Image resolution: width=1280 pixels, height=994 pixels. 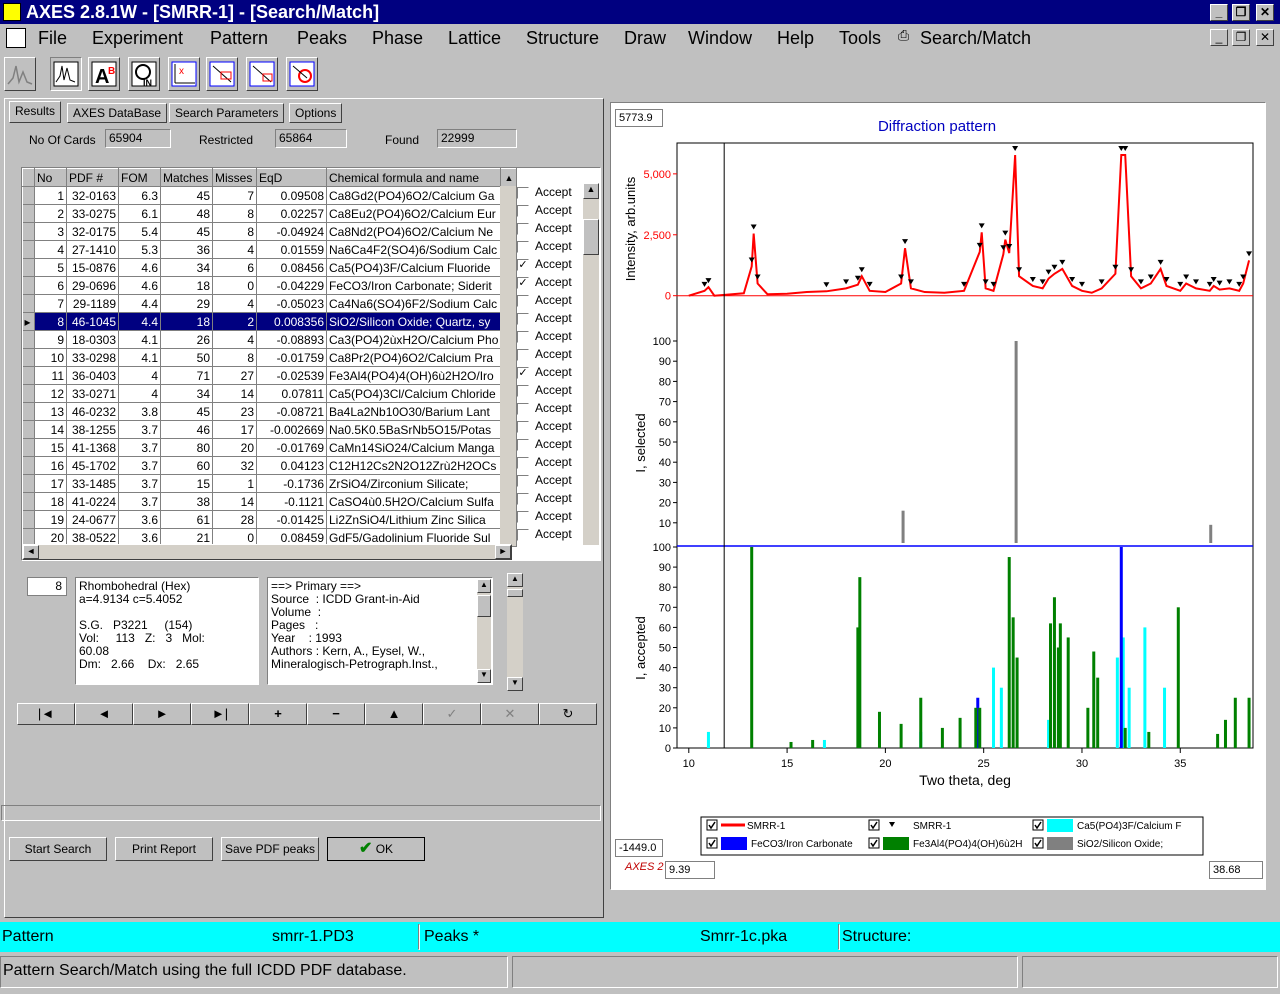 I want to click on row-eqd: 0.008356, so click(x=291, y=321).